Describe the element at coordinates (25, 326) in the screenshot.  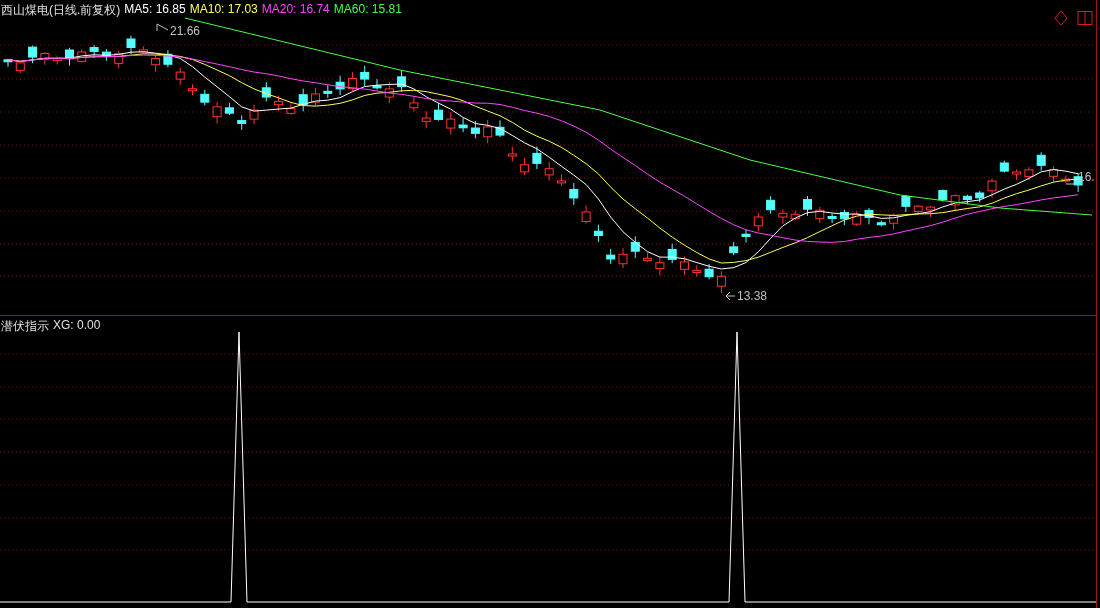
I see `indicator-title: 潜伏指示` at that location.